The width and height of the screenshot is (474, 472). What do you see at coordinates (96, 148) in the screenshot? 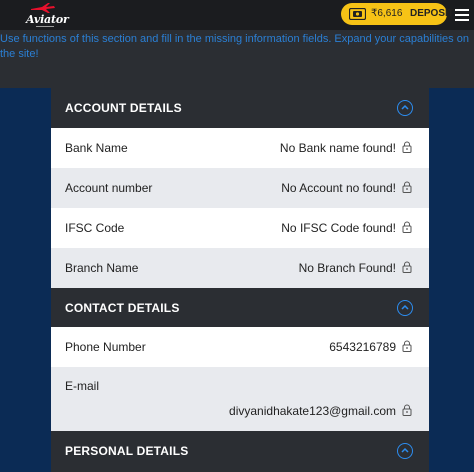
I see `bank-name-label: Bank Name` at bounding box center [96, 148].